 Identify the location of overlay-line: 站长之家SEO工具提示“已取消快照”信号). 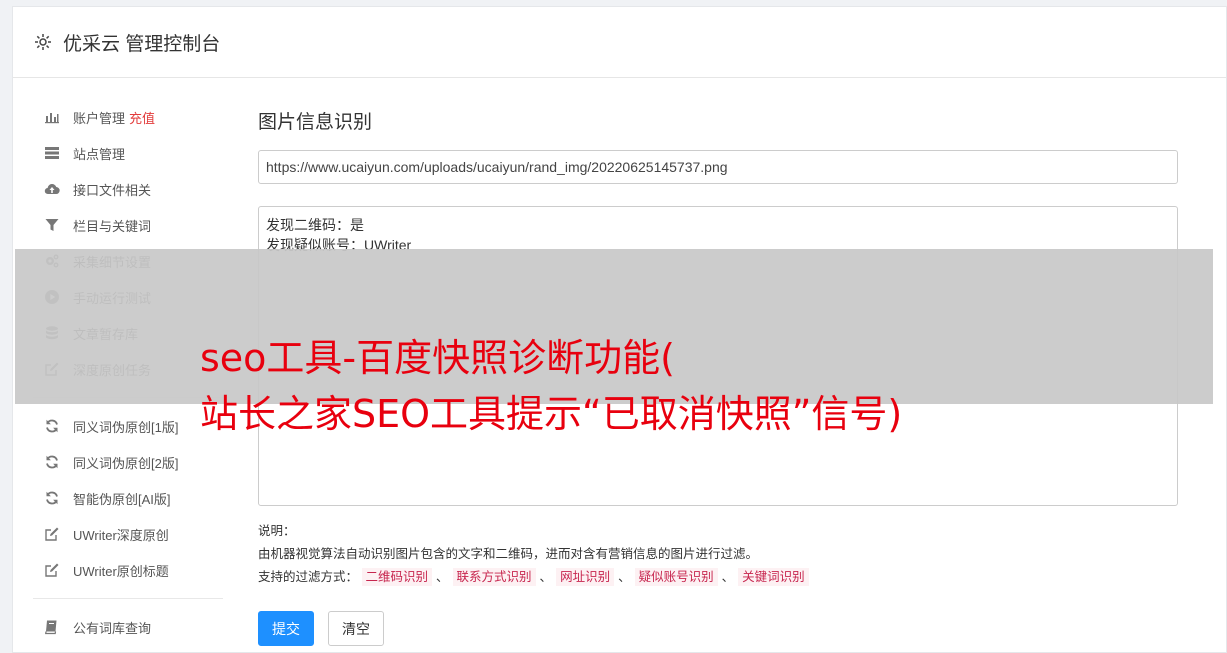
(551, 414).